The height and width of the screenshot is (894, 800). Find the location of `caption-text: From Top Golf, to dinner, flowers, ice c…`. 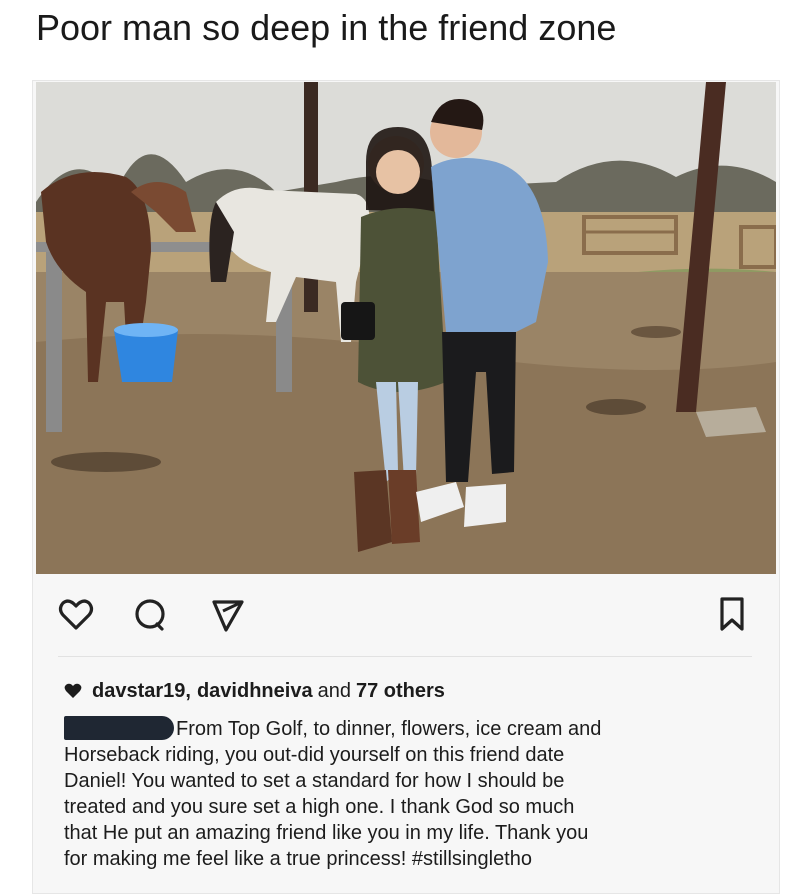

caption-text: From Top Golf, to dinner, flowers, ice c… is located at coordinates (389, 729).